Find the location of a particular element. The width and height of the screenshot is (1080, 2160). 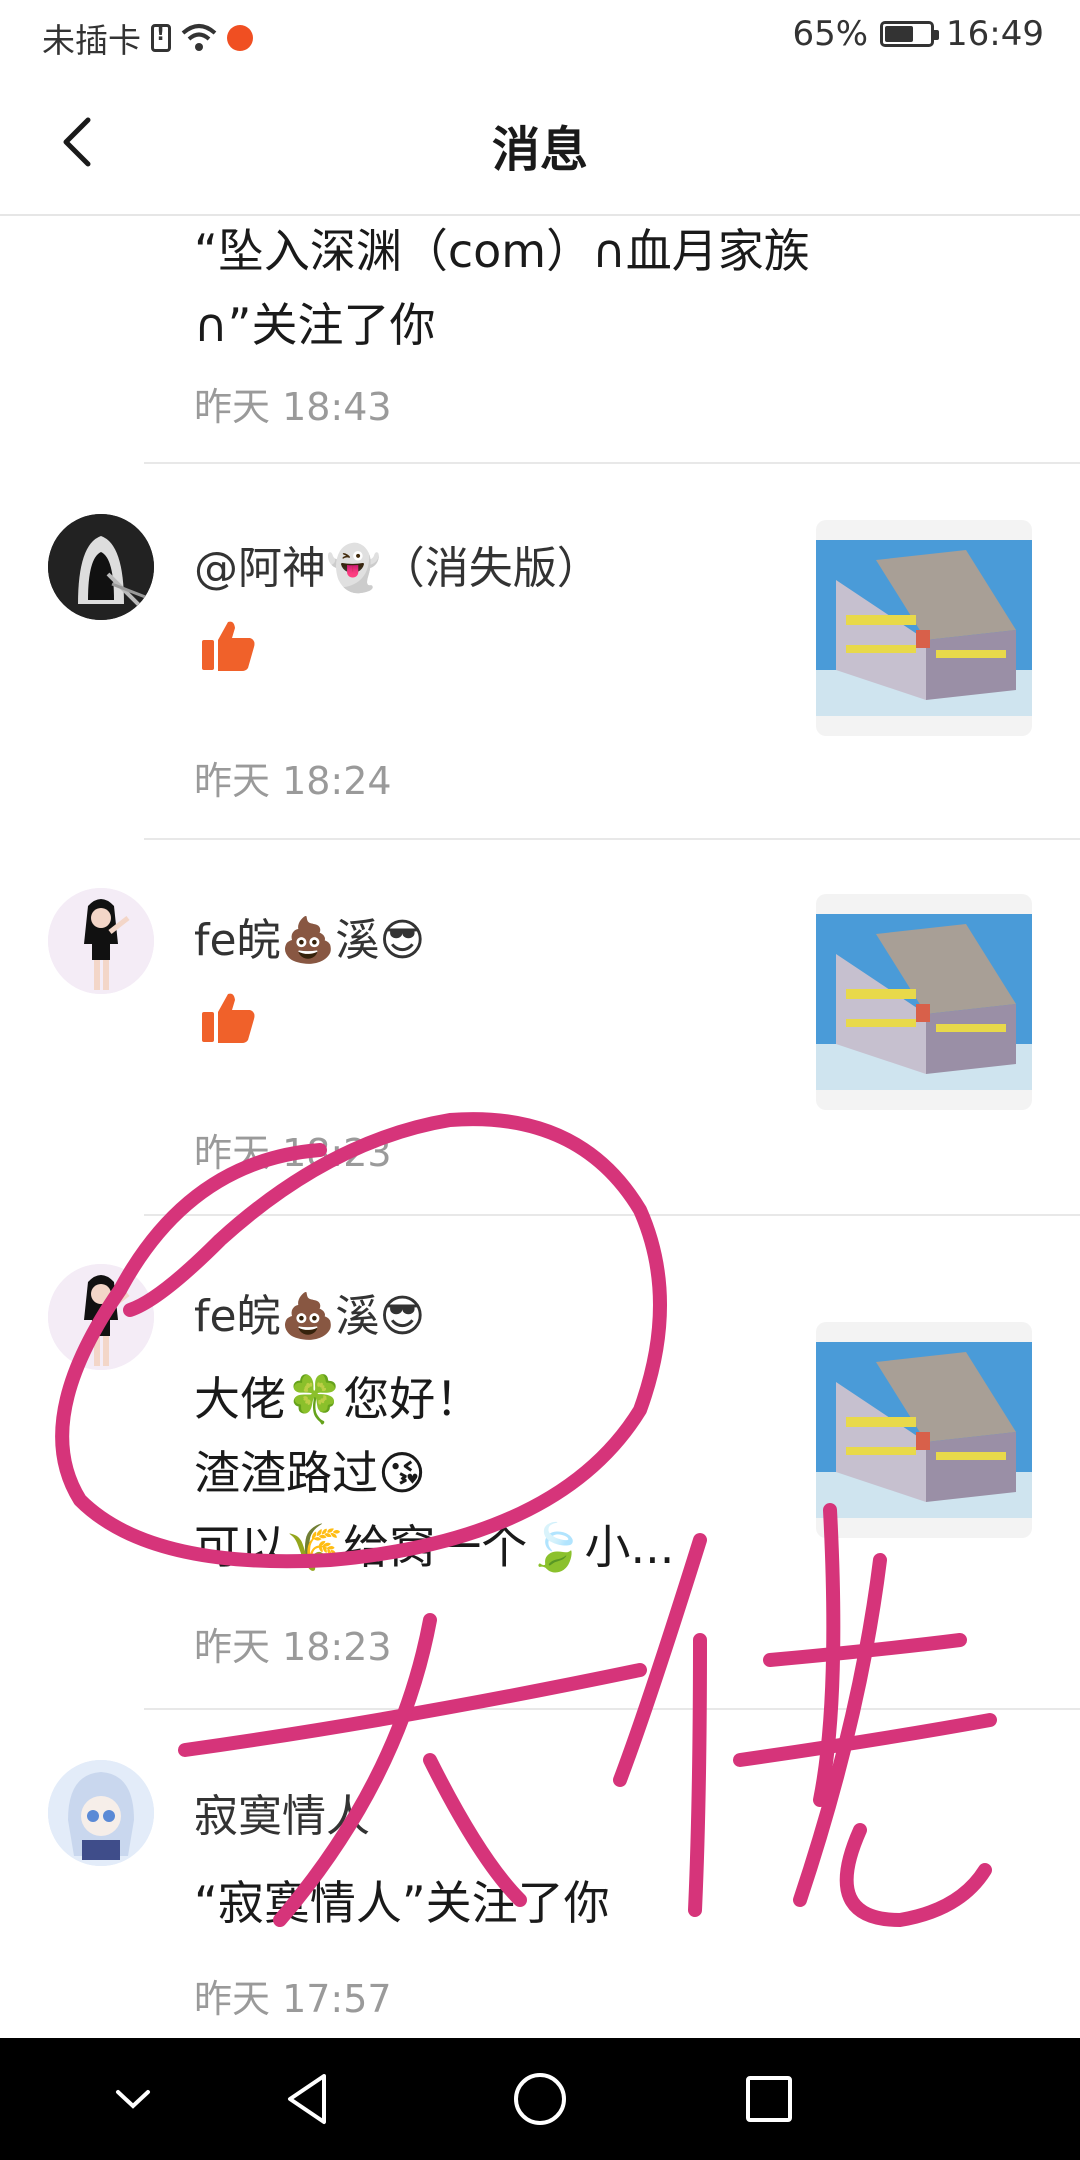

wifi-icon is located at coordinates (199, 37).